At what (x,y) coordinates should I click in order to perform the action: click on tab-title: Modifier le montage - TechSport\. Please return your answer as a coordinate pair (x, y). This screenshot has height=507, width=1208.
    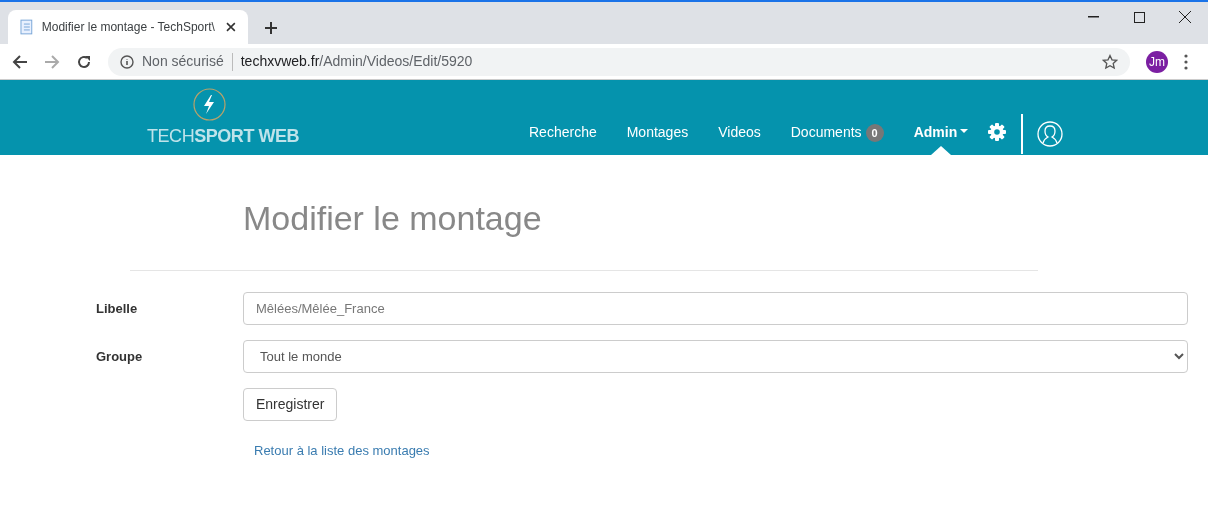
    Looking at the image, I should click on (128, 27).